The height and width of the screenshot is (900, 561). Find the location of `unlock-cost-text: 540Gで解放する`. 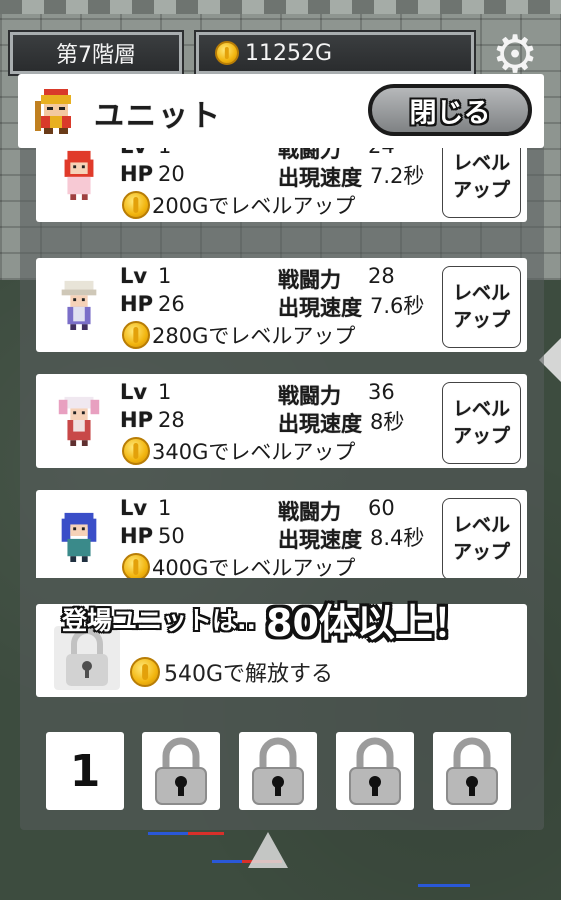

unlock-cost-text: 540Gで解放する is located at coordinates (249, 674).